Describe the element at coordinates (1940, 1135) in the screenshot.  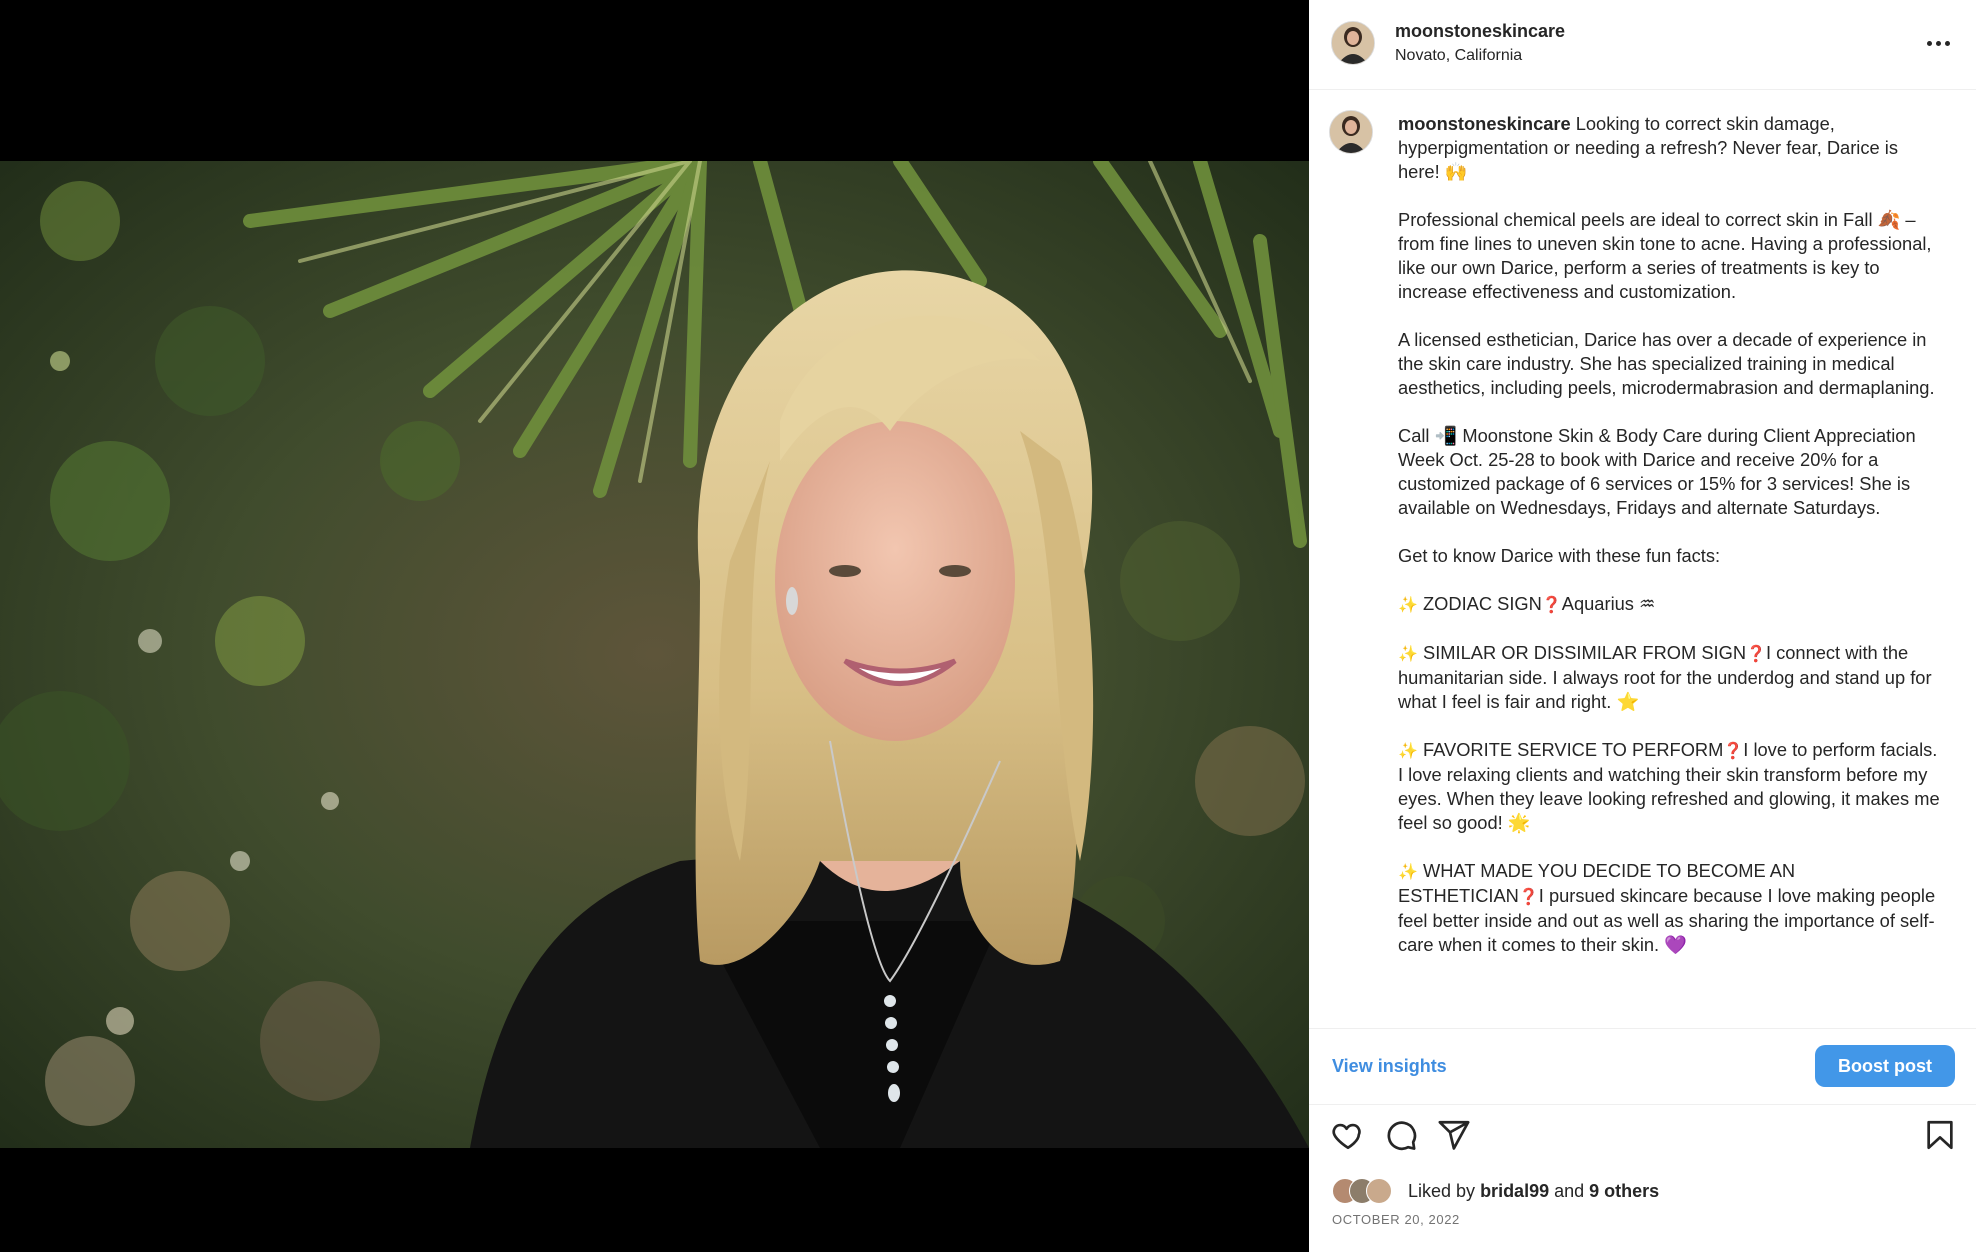
I see `bookmark-icon` at that location.